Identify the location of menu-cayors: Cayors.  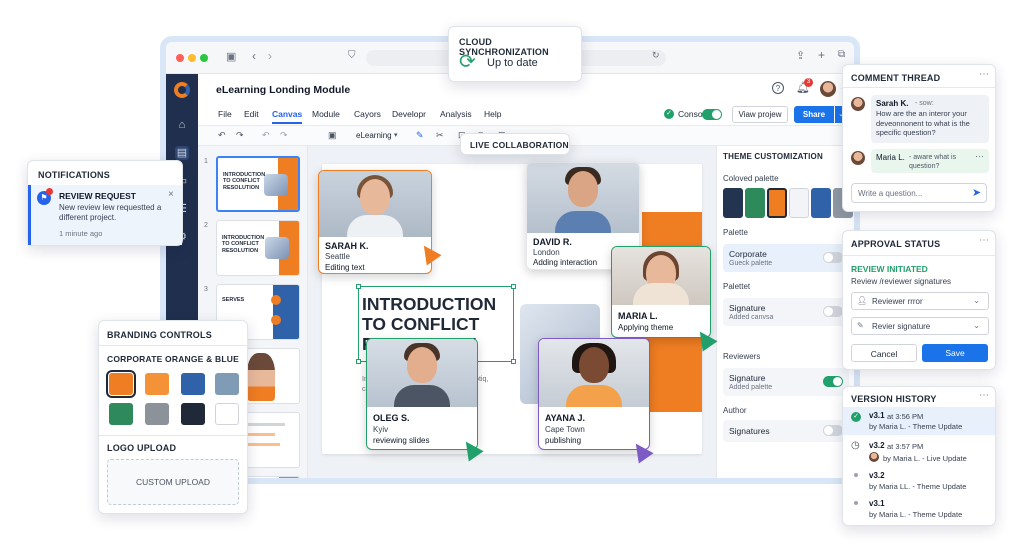
(367, 114).